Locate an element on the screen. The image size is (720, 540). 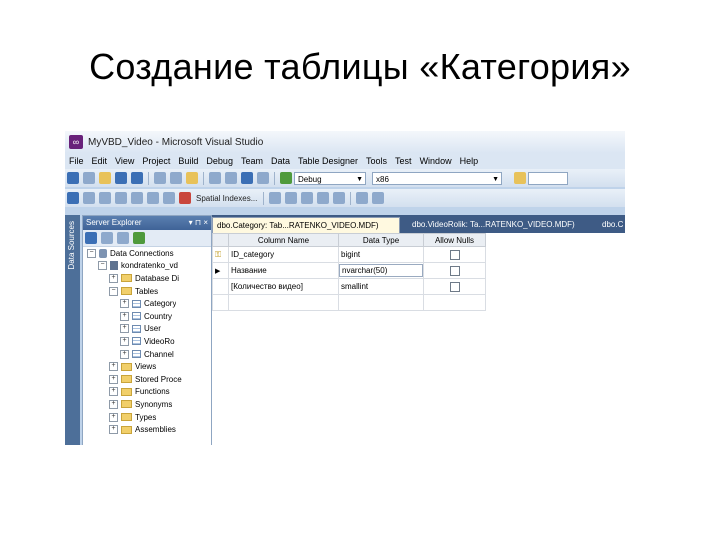
stop-refresh-icon is located at coordinates (107, 238).